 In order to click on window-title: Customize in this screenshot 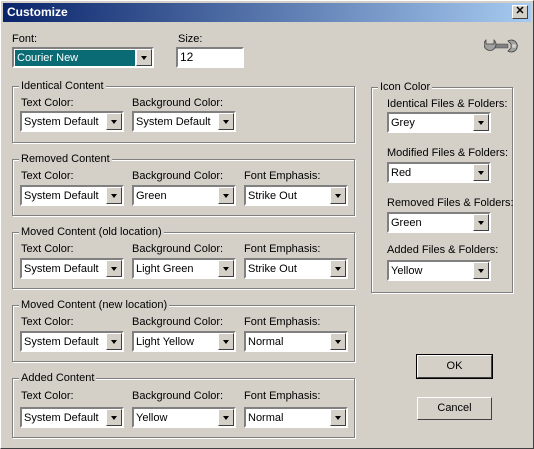, I will do `click(37, 12)`.